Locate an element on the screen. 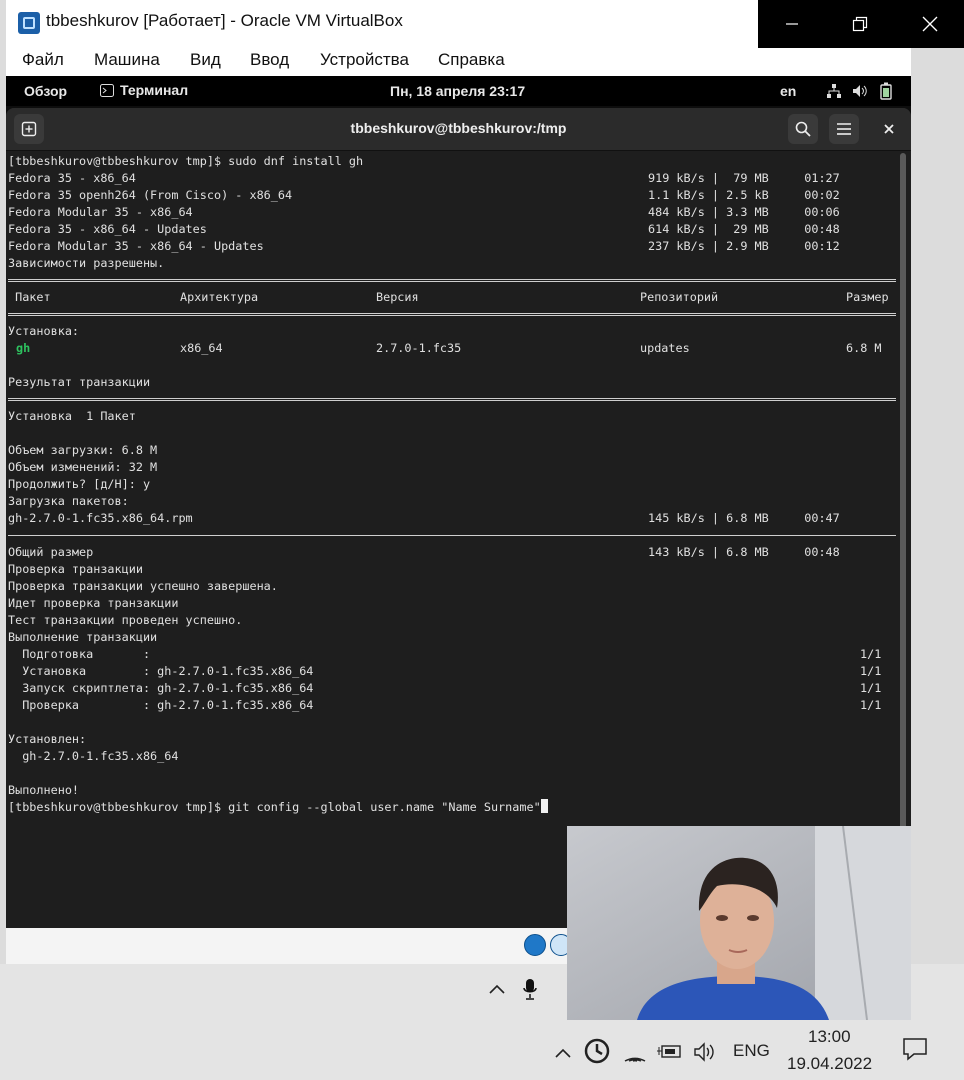 The width and height of the screenshot is (964, 1080). keyboard-layout: en is located at coordinates (788, 91).